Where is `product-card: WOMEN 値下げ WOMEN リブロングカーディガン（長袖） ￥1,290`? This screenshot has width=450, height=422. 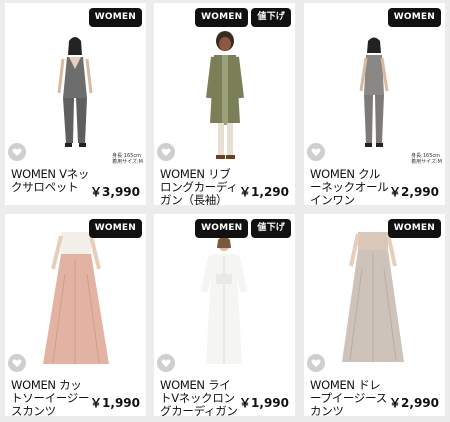
product-card: WOMEN 値下げ WOMEN リブロングカーディガン（長袖） ￥1,290 is located at coordinates (224, 104).